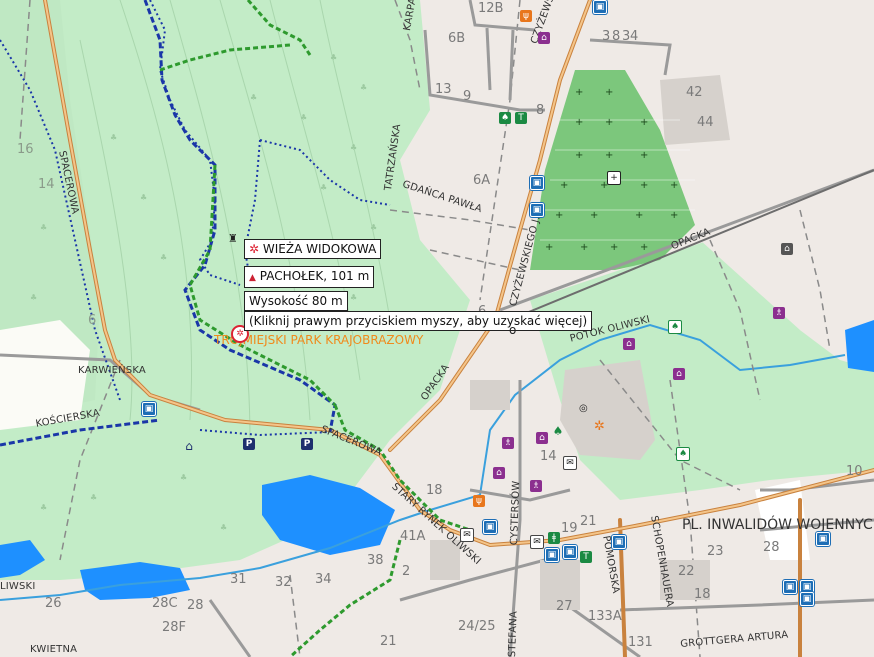 The image size is (874, 657). What do you see at coordinates (189, 446) in the screenshot?
I see `shelter-icon: ⌂` at bounding box center [189, 446].